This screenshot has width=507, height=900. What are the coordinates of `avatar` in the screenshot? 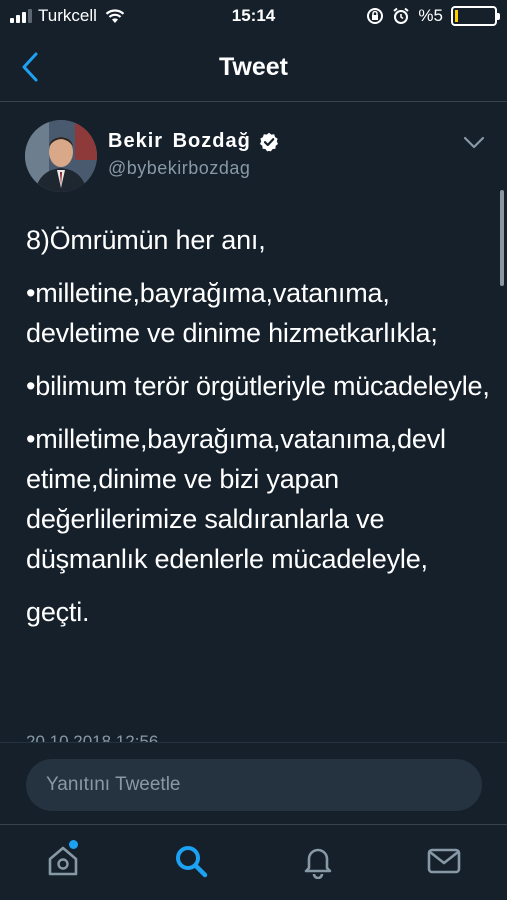 It's located at (61, 156).